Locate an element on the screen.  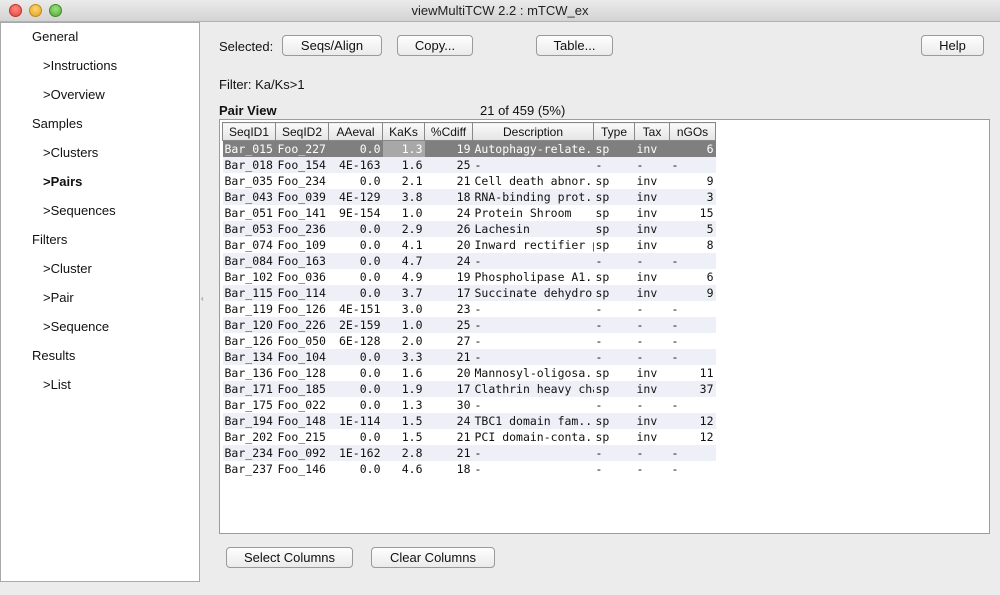
cell-aaeval: 1E-162 is located at coordinates (355, 452).